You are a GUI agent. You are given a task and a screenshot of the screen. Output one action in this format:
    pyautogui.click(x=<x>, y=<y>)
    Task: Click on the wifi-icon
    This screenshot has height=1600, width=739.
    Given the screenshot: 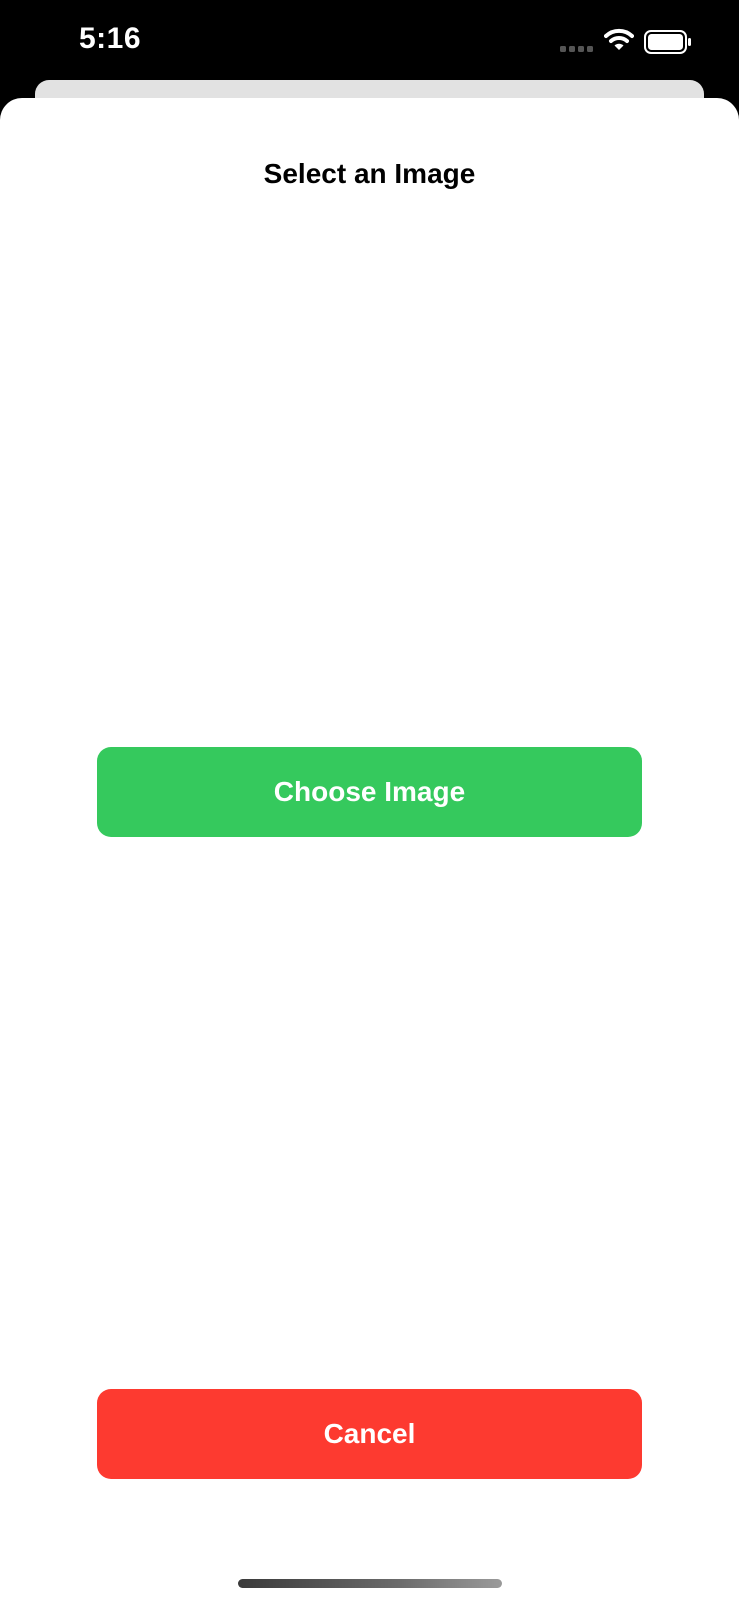 What is the action you would take?
    pyautogui.click(x=619, y=39)
    